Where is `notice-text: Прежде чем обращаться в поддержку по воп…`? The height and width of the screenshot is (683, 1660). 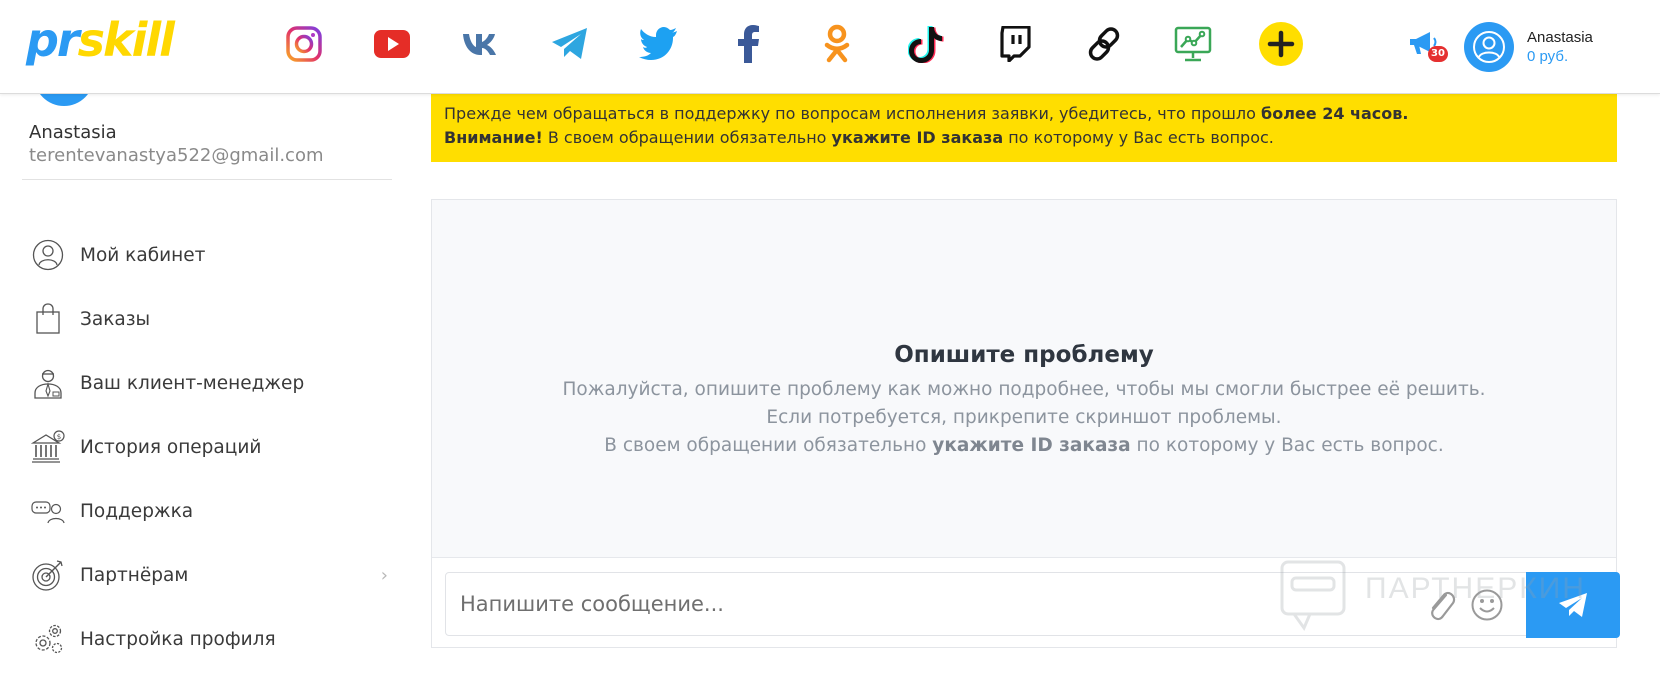
notice-text: Прежде чем обращаться в поддержку по воп… is located at coordinates (853, 113).